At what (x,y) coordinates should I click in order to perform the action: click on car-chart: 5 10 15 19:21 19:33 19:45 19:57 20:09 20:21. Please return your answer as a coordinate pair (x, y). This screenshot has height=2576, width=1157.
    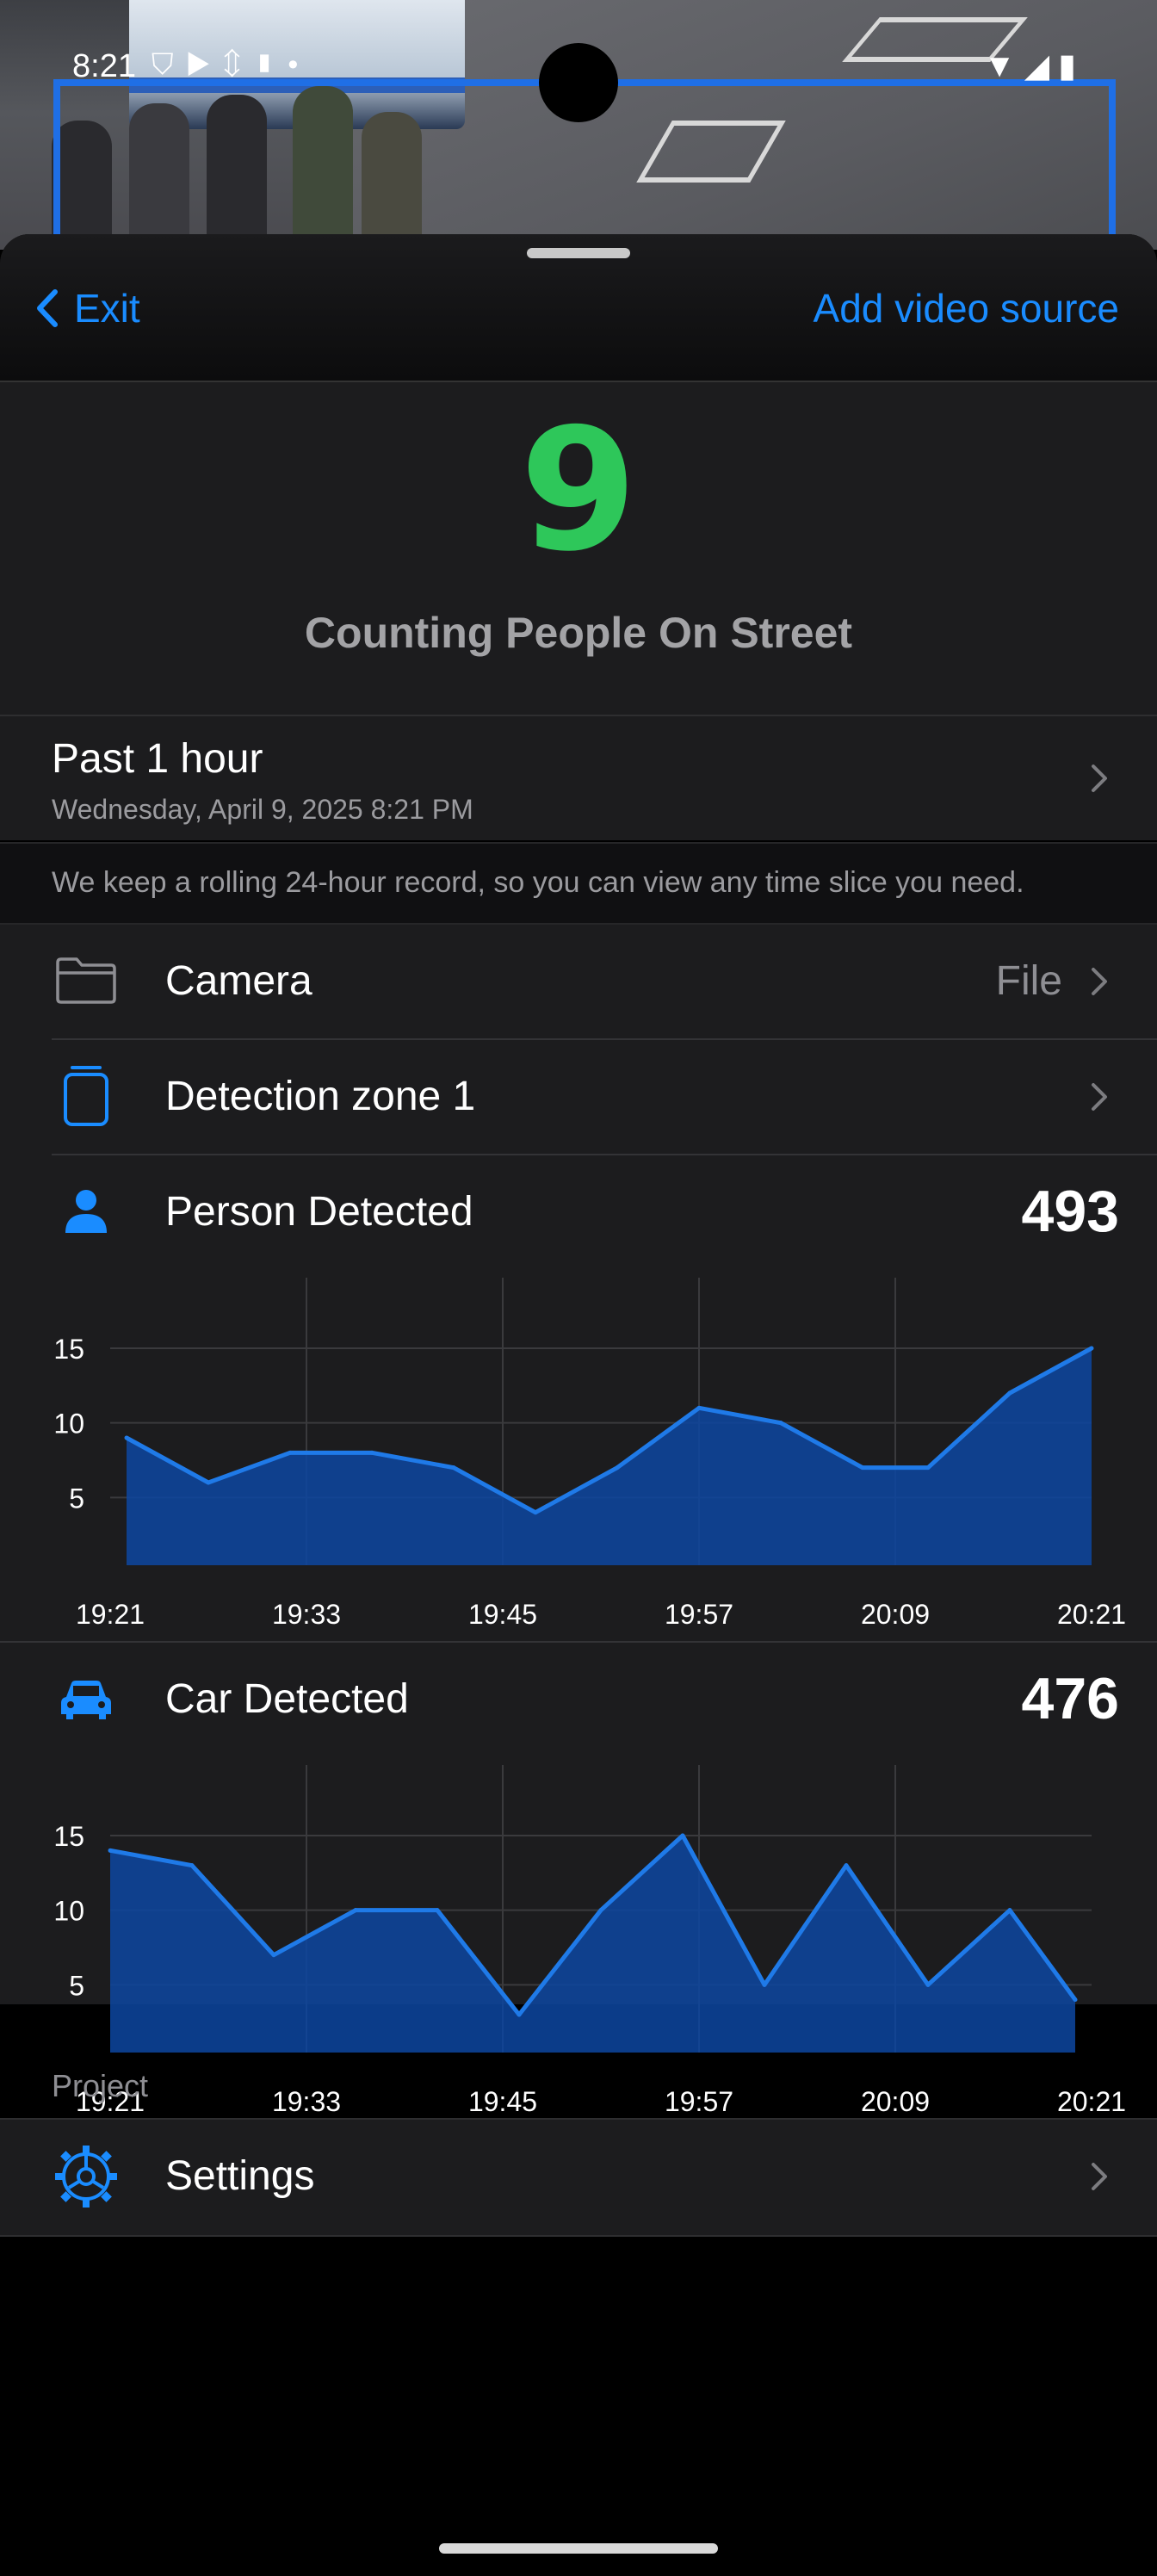
    Looking at the image, I should click on (579, 1937).